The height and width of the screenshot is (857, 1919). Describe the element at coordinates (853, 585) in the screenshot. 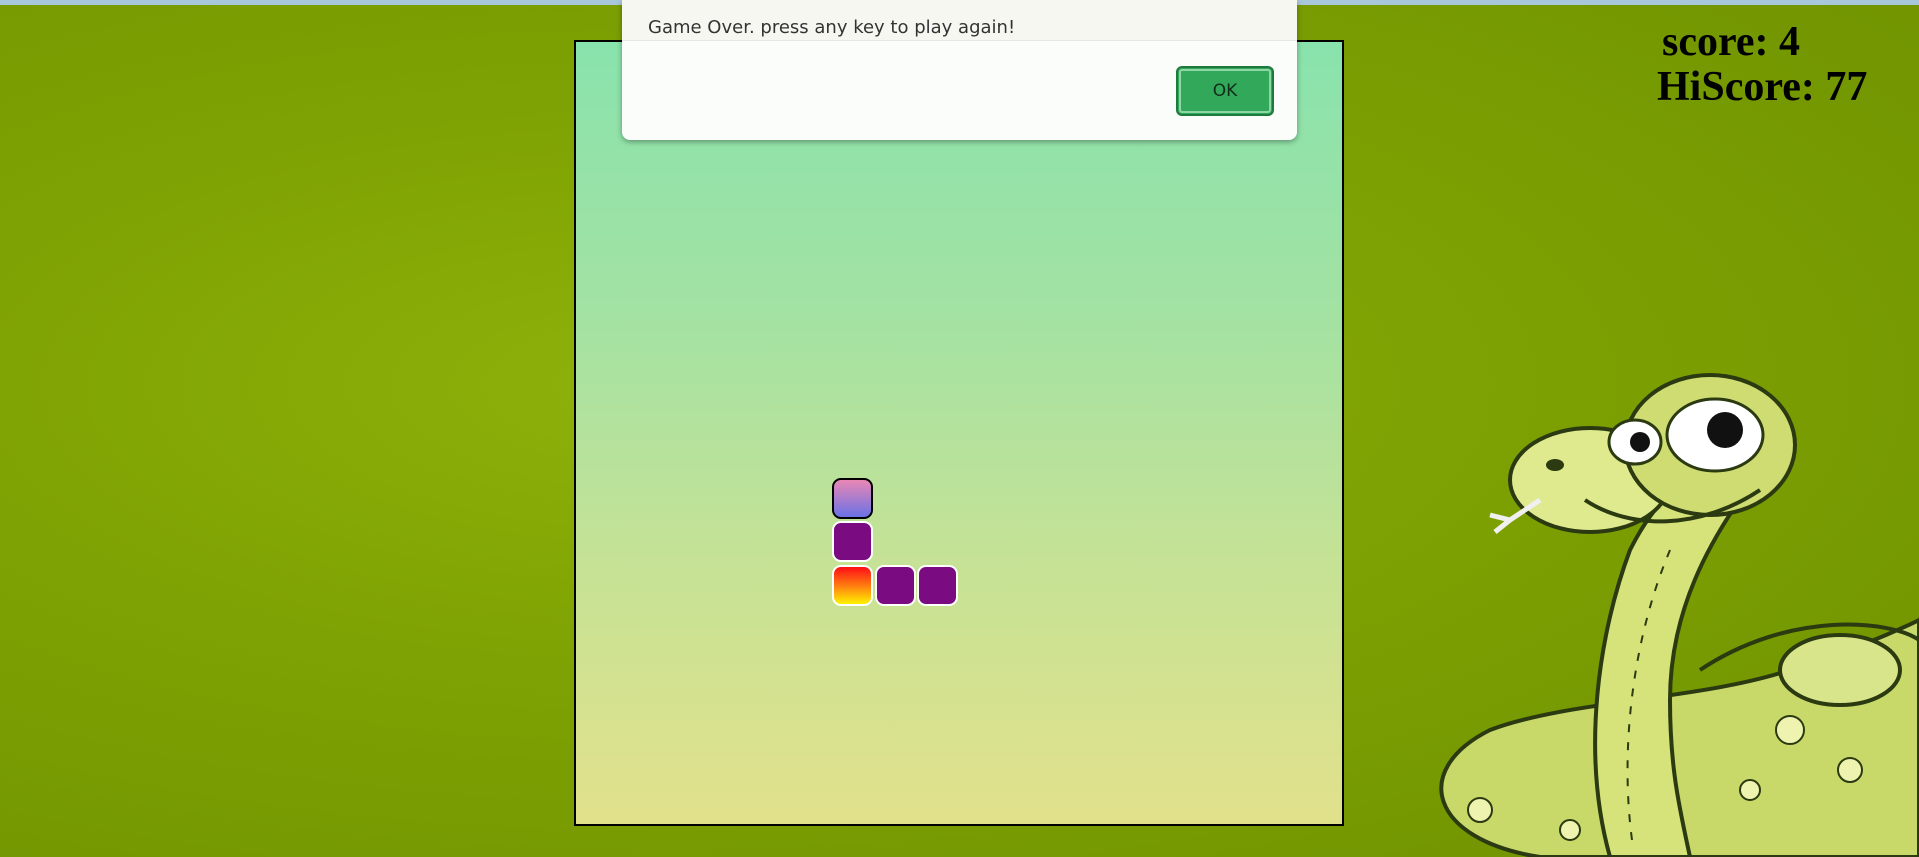

I see `food-item` at that location.